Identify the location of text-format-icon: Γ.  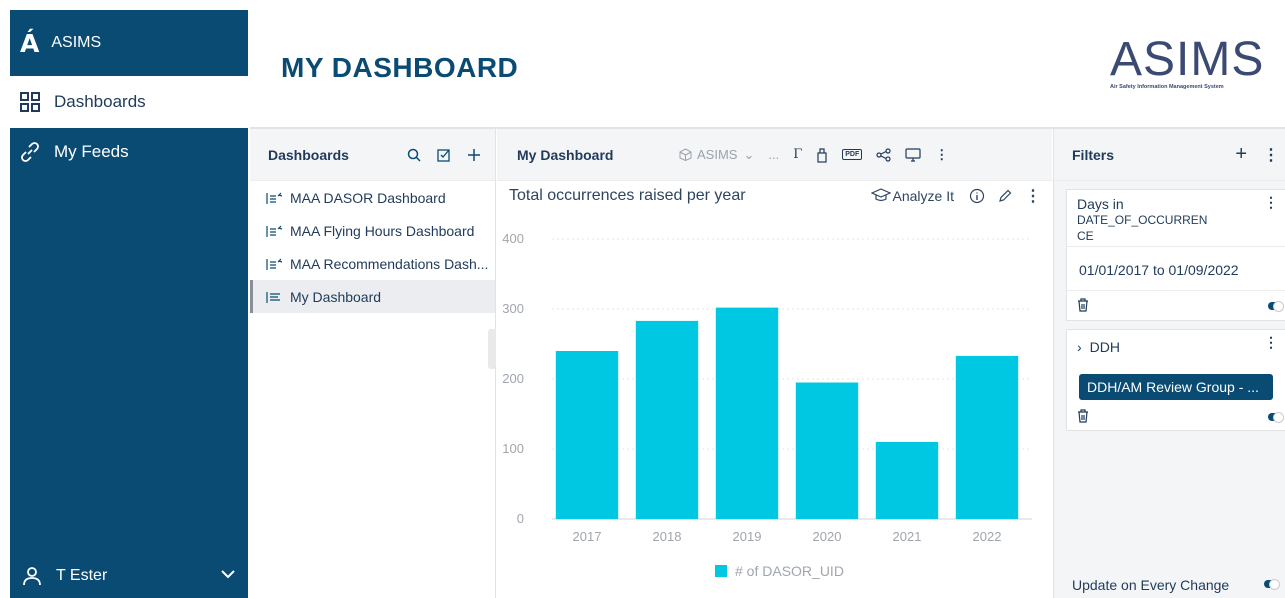
(797, 155).